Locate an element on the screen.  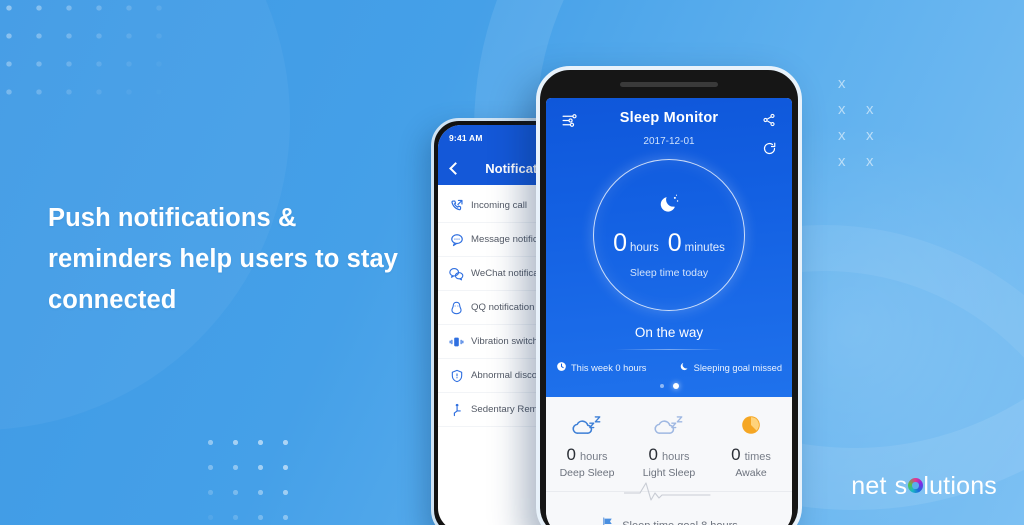
stat-label: Light Sleep is located at coordinates (669, 473).